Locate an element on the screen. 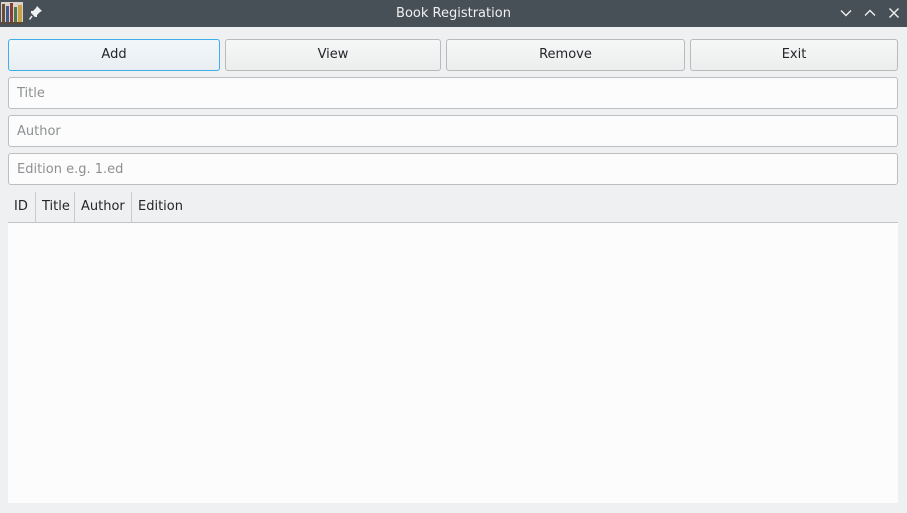  column-header-author: Author is located at coordinates (103, 207).